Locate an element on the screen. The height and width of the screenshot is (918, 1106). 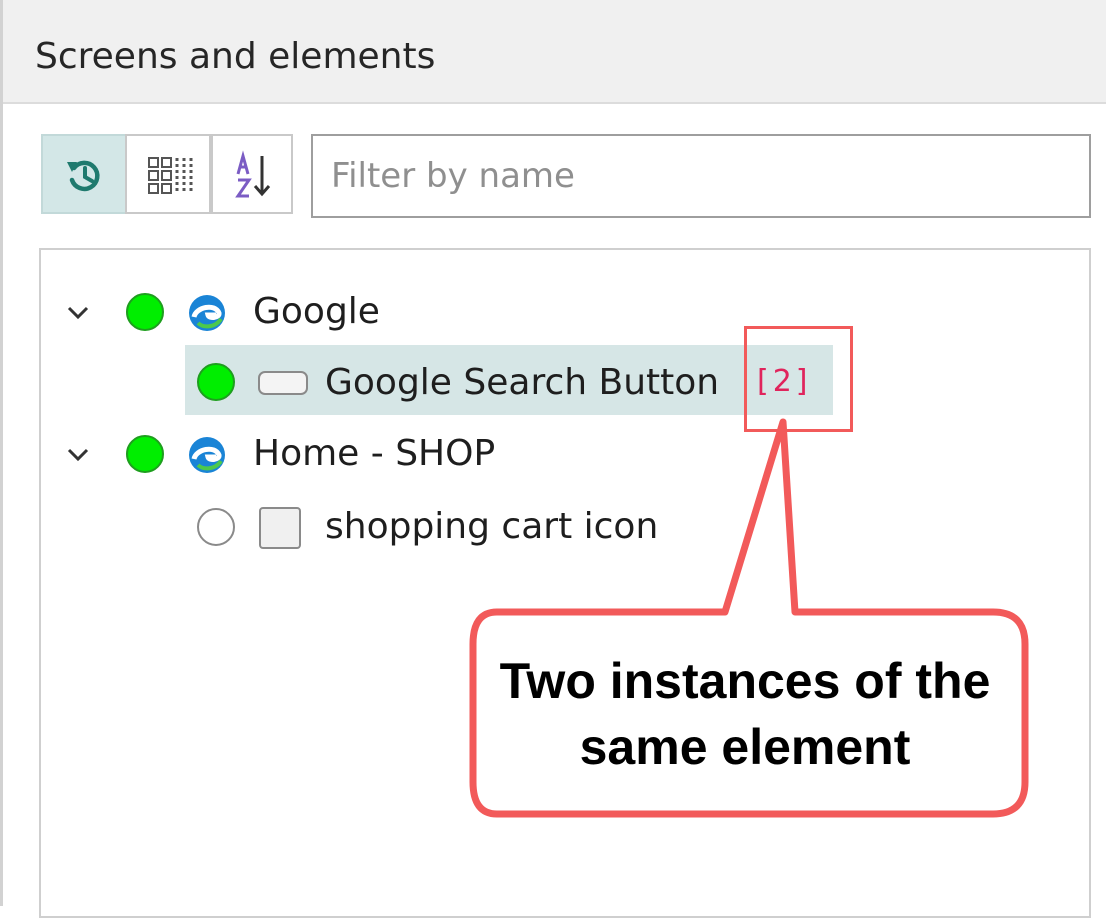
sort-button is located at coordinates (252, 174).